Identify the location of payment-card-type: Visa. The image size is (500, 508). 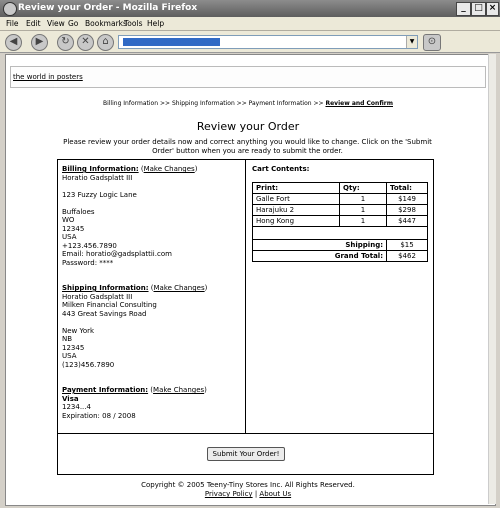
(70, 398).